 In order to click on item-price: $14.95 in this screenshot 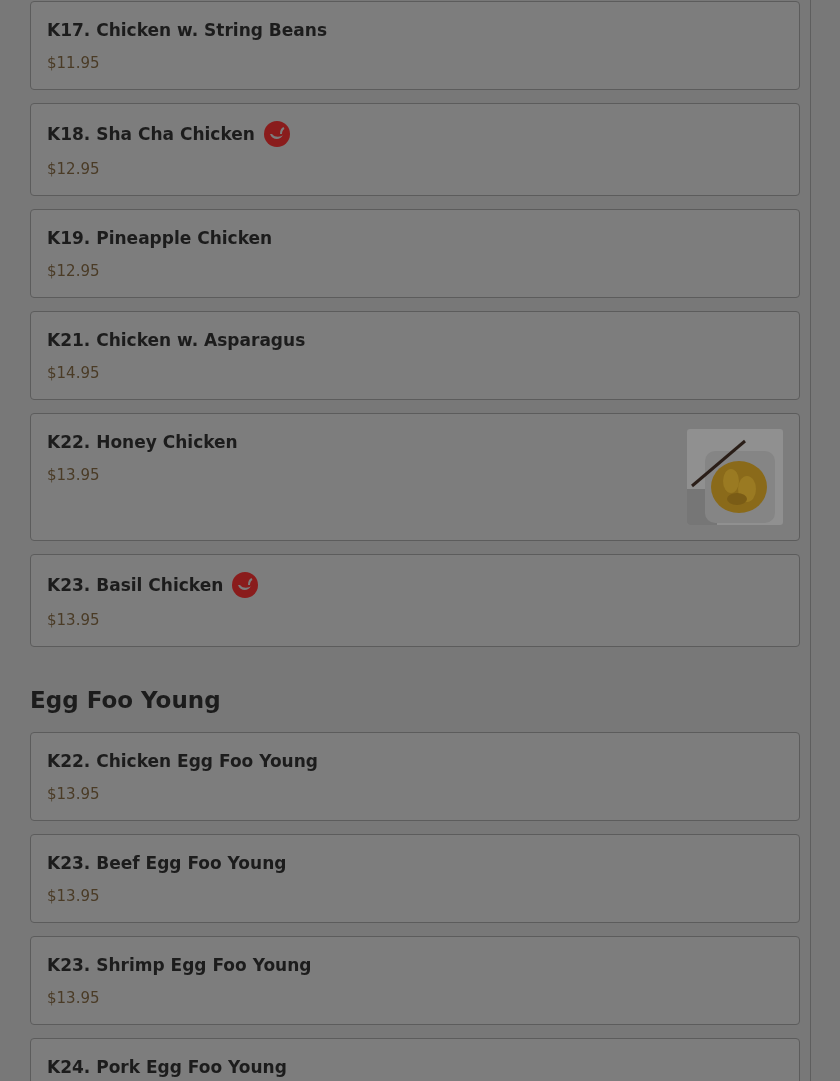, I will do `click(74, 373)`.